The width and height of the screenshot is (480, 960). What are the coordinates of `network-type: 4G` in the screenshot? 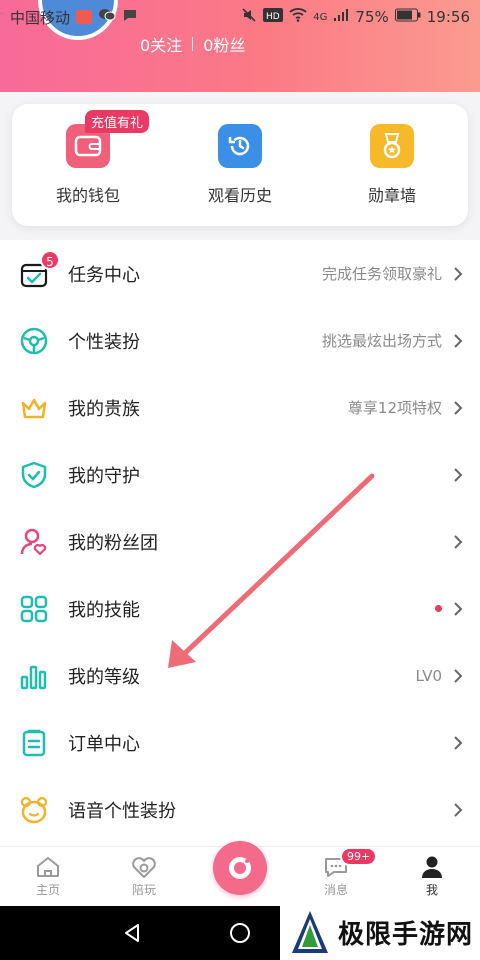 It's located at (320, 17).